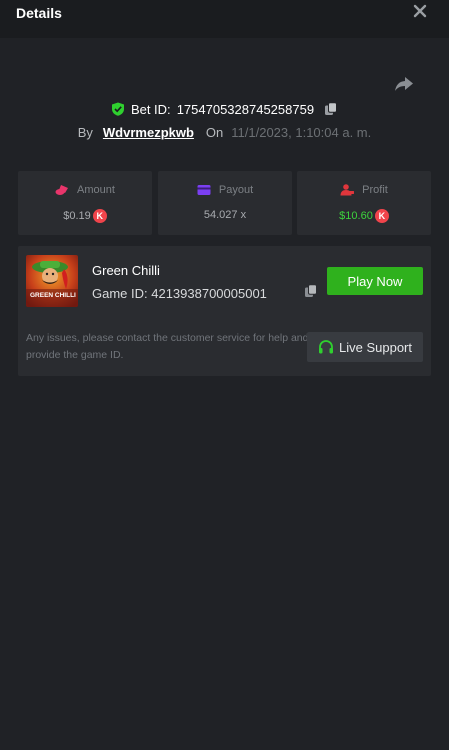 The width and height of the screenshot is (449, 750). I want to click on game-thumbnail-text: GREEN CHILLI, so click(53, 295).